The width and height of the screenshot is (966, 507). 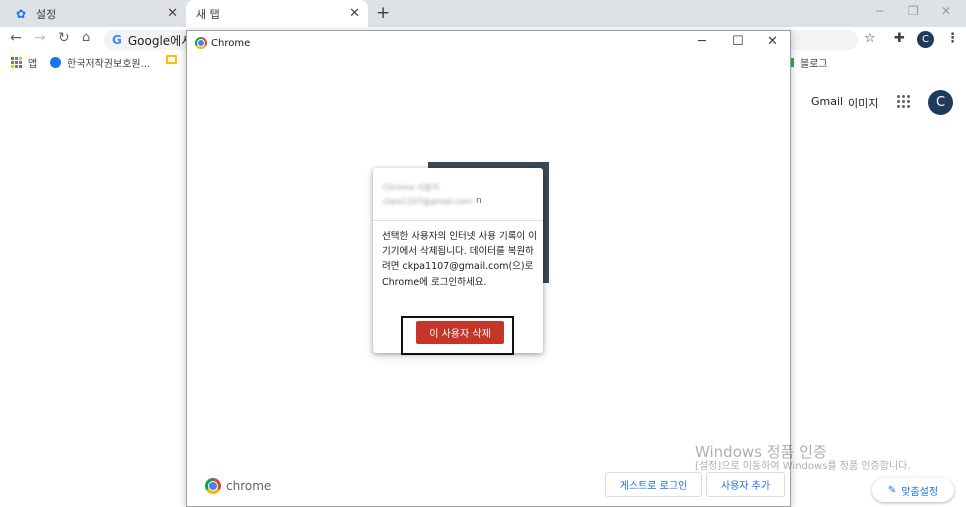 What do you see at coordinates (277, 13) in the screenshot?
I see `tab-new-tab: 새 탭 ✕` at bounding box center [277, 13].